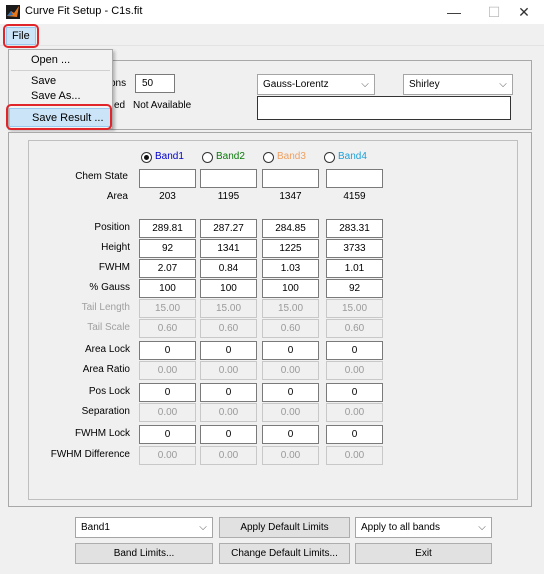  I want to click on close-button: ✕, so click(524, 12).